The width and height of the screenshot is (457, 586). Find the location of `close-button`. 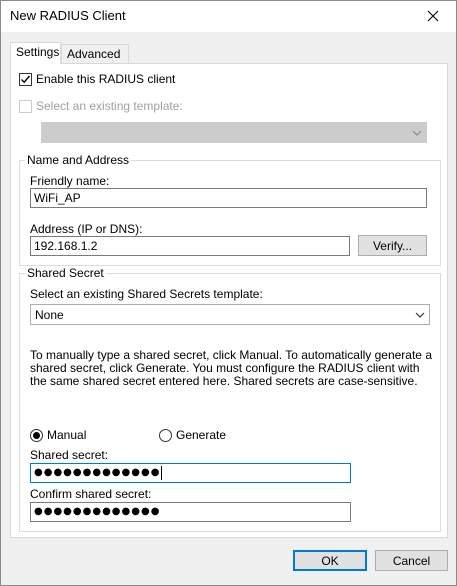

close-button is located at coordinates (433, 16).